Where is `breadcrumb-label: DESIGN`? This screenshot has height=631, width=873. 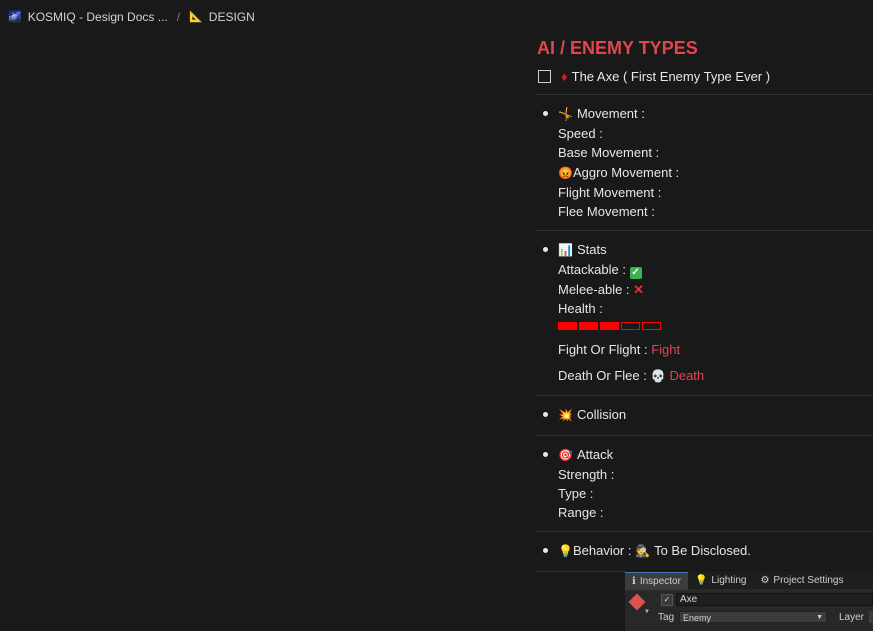
breadcrumb-label: DESIGN is located at coordinates (231, 17).